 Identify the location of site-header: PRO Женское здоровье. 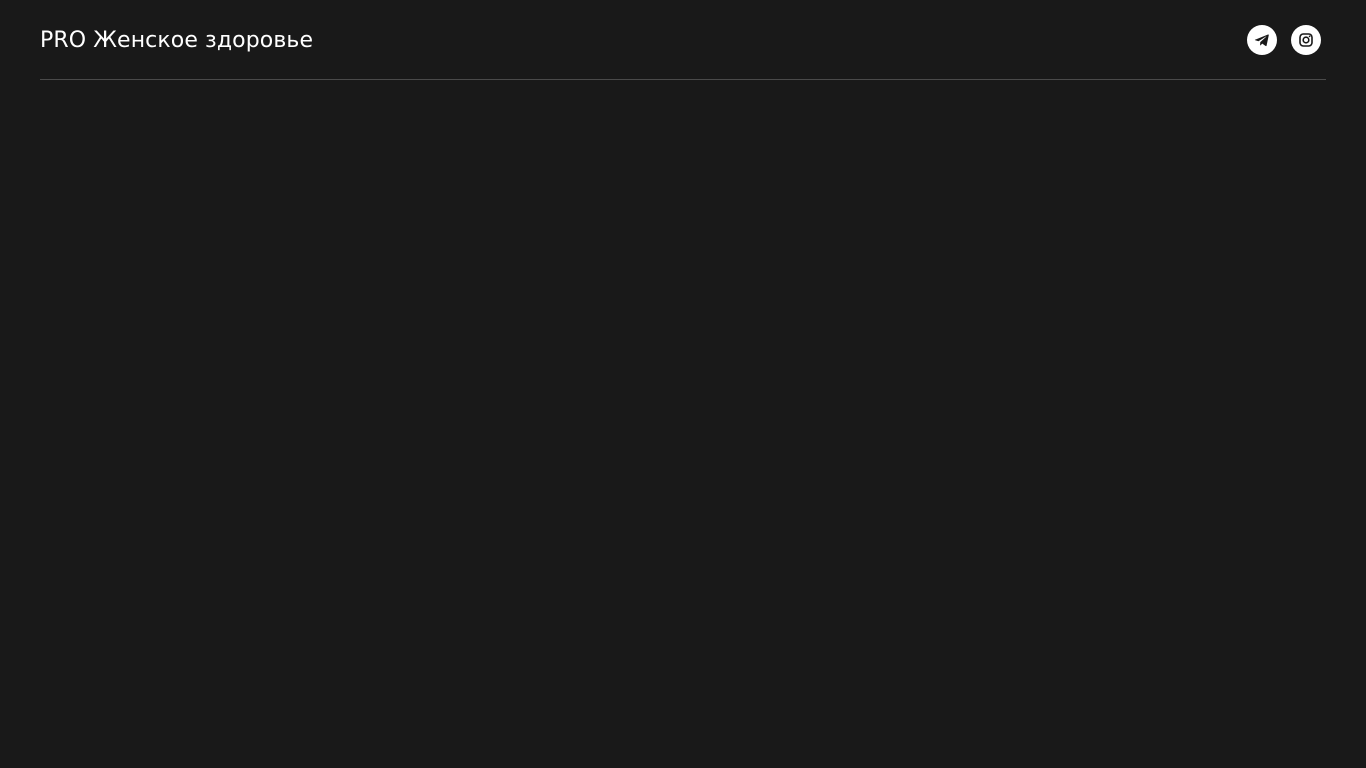
(683, 40).